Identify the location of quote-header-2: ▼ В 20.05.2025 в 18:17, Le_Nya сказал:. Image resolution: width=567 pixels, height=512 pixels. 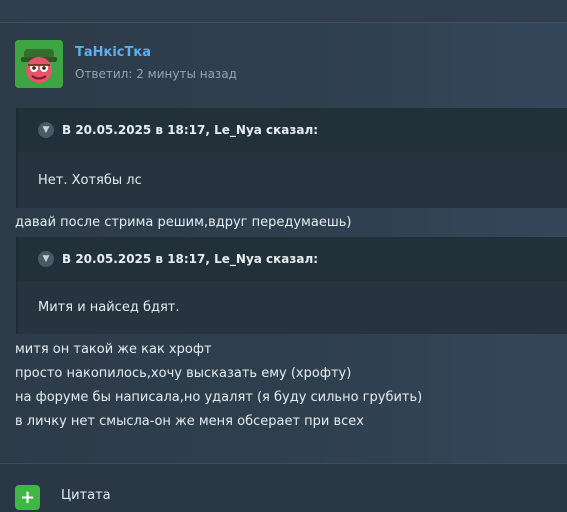
(292, 259).